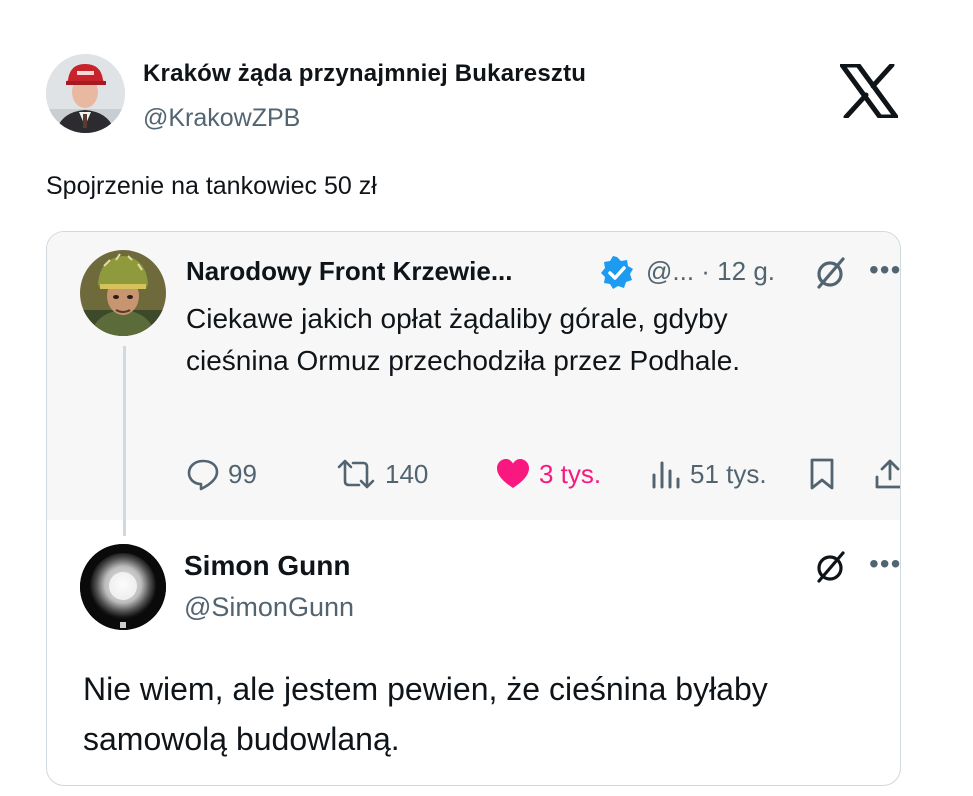 The width and height of the screenshot is (973, 796). I want to click on like-action: 3 tys., so click(548, 474).